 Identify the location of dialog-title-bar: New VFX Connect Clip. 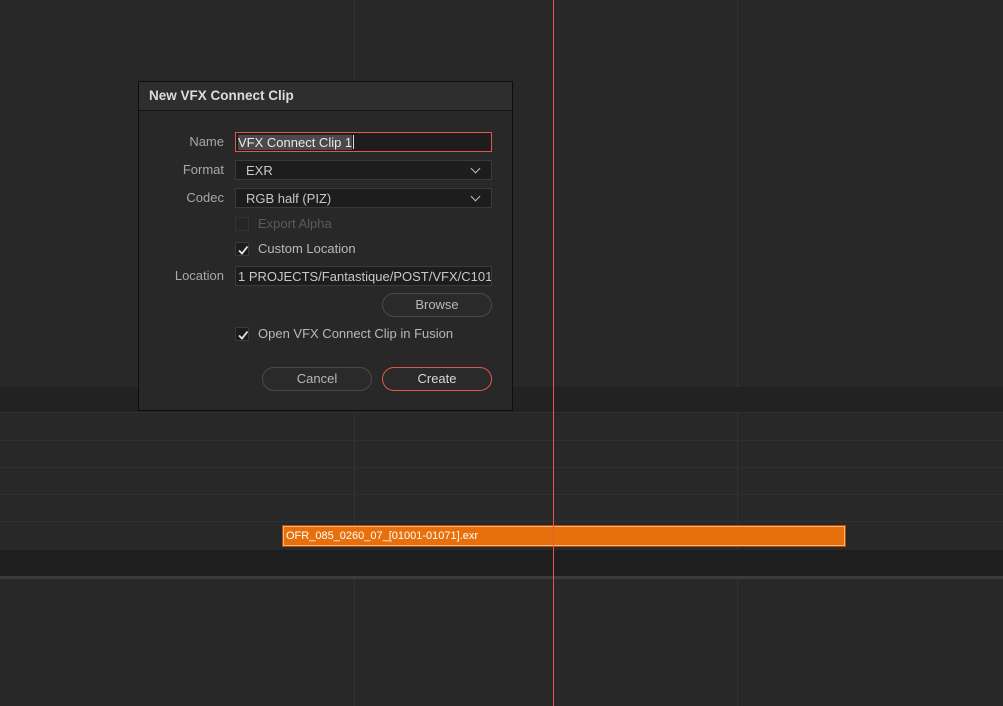
(325, 96).